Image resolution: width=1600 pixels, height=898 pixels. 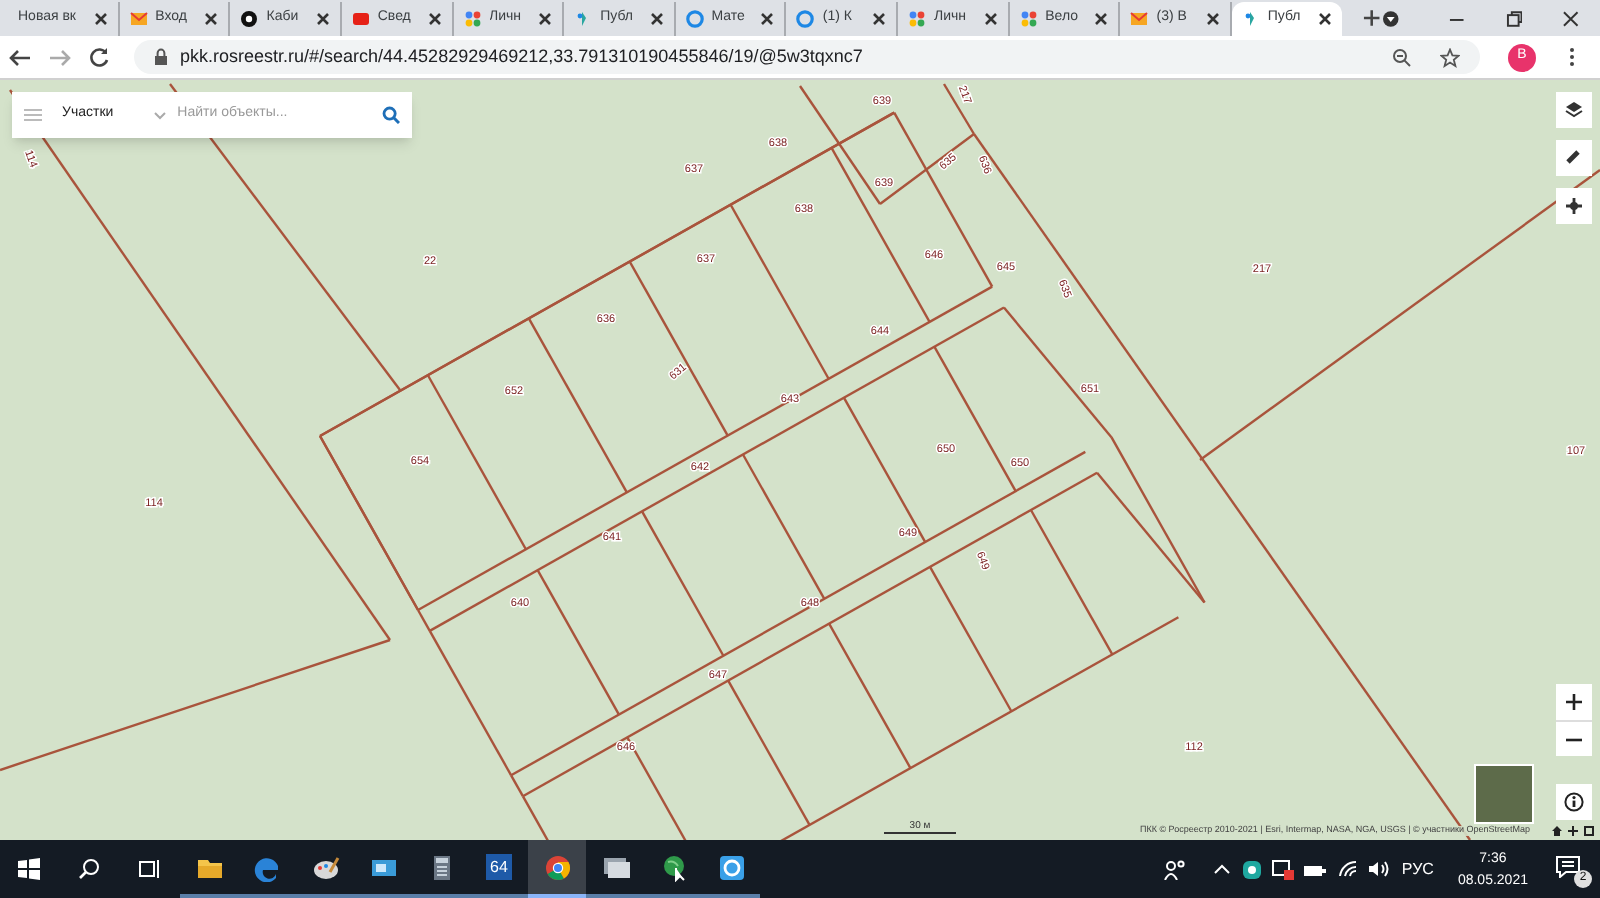 What do you see at coordinates (1557, 831) in the screenshot?
I see `home-icon` at bounding box center [1557, 831].